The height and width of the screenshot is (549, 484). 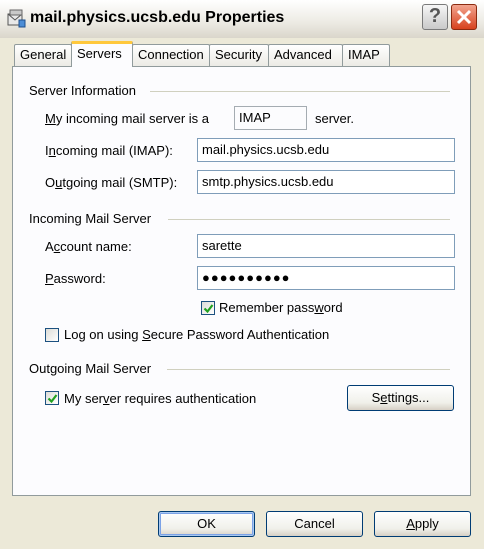 I want to click on tab-security: Security, so click(x=239, y=55).